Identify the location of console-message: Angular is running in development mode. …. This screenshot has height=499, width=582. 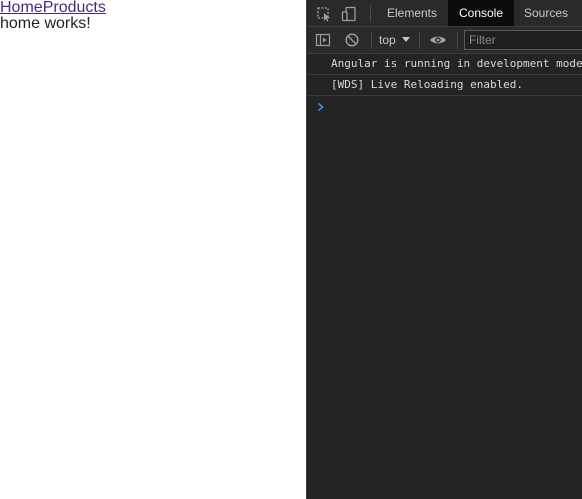
(444, 64).